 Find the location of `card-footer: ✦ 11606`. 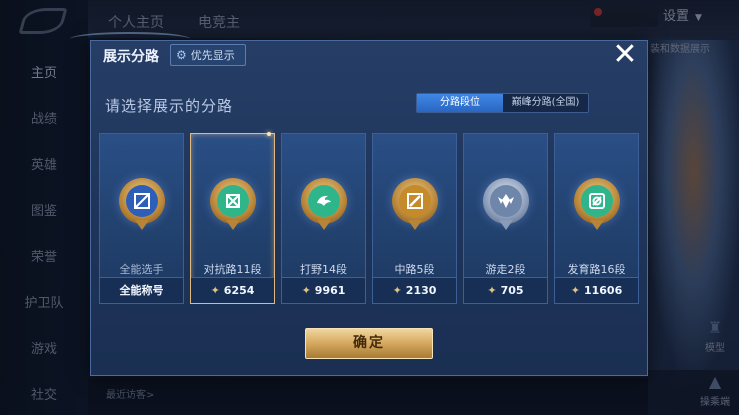

card-footer: ✦ 11606 is located at coordinates (596, 290).